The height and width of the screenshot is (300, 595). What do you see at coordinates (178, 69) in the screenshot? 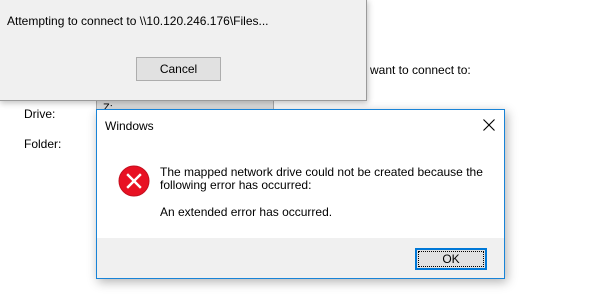
I see `cancel-button: Cancel` at bounding box center [178, 69].